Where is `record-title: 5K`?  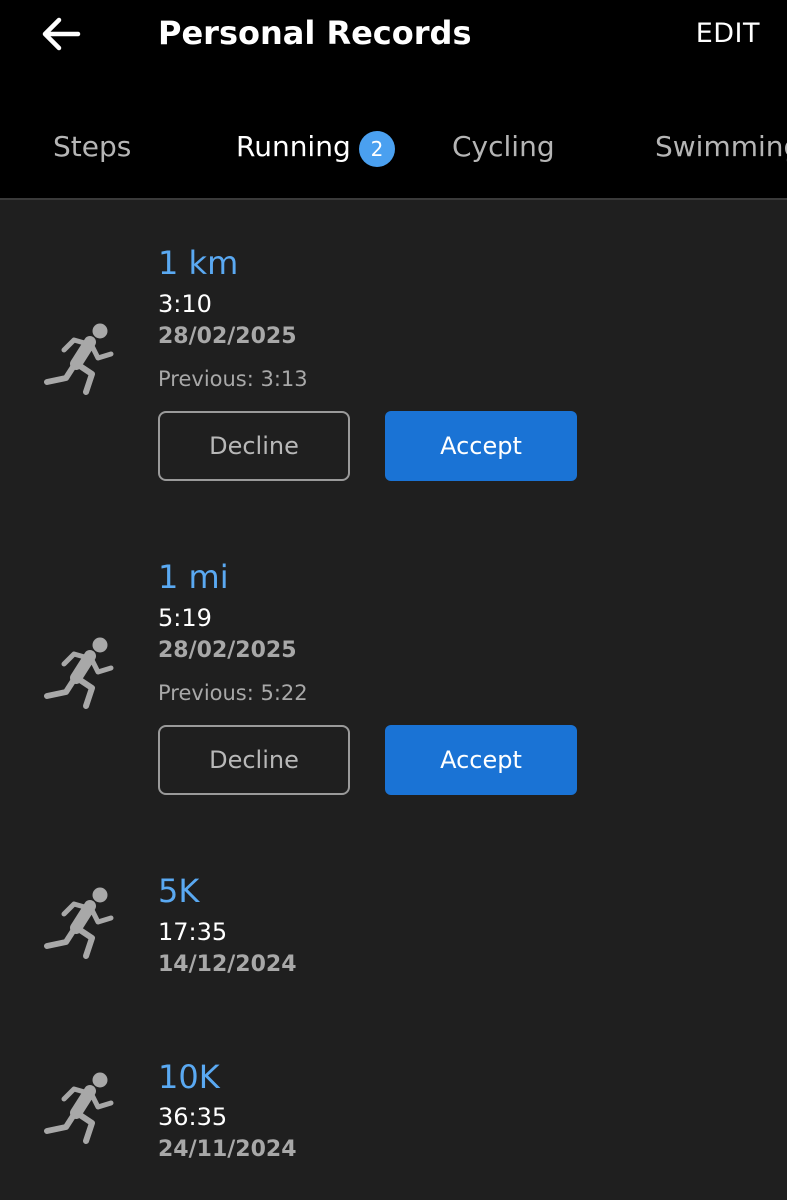
record-title: 5K is located at coordinates (179, 891).